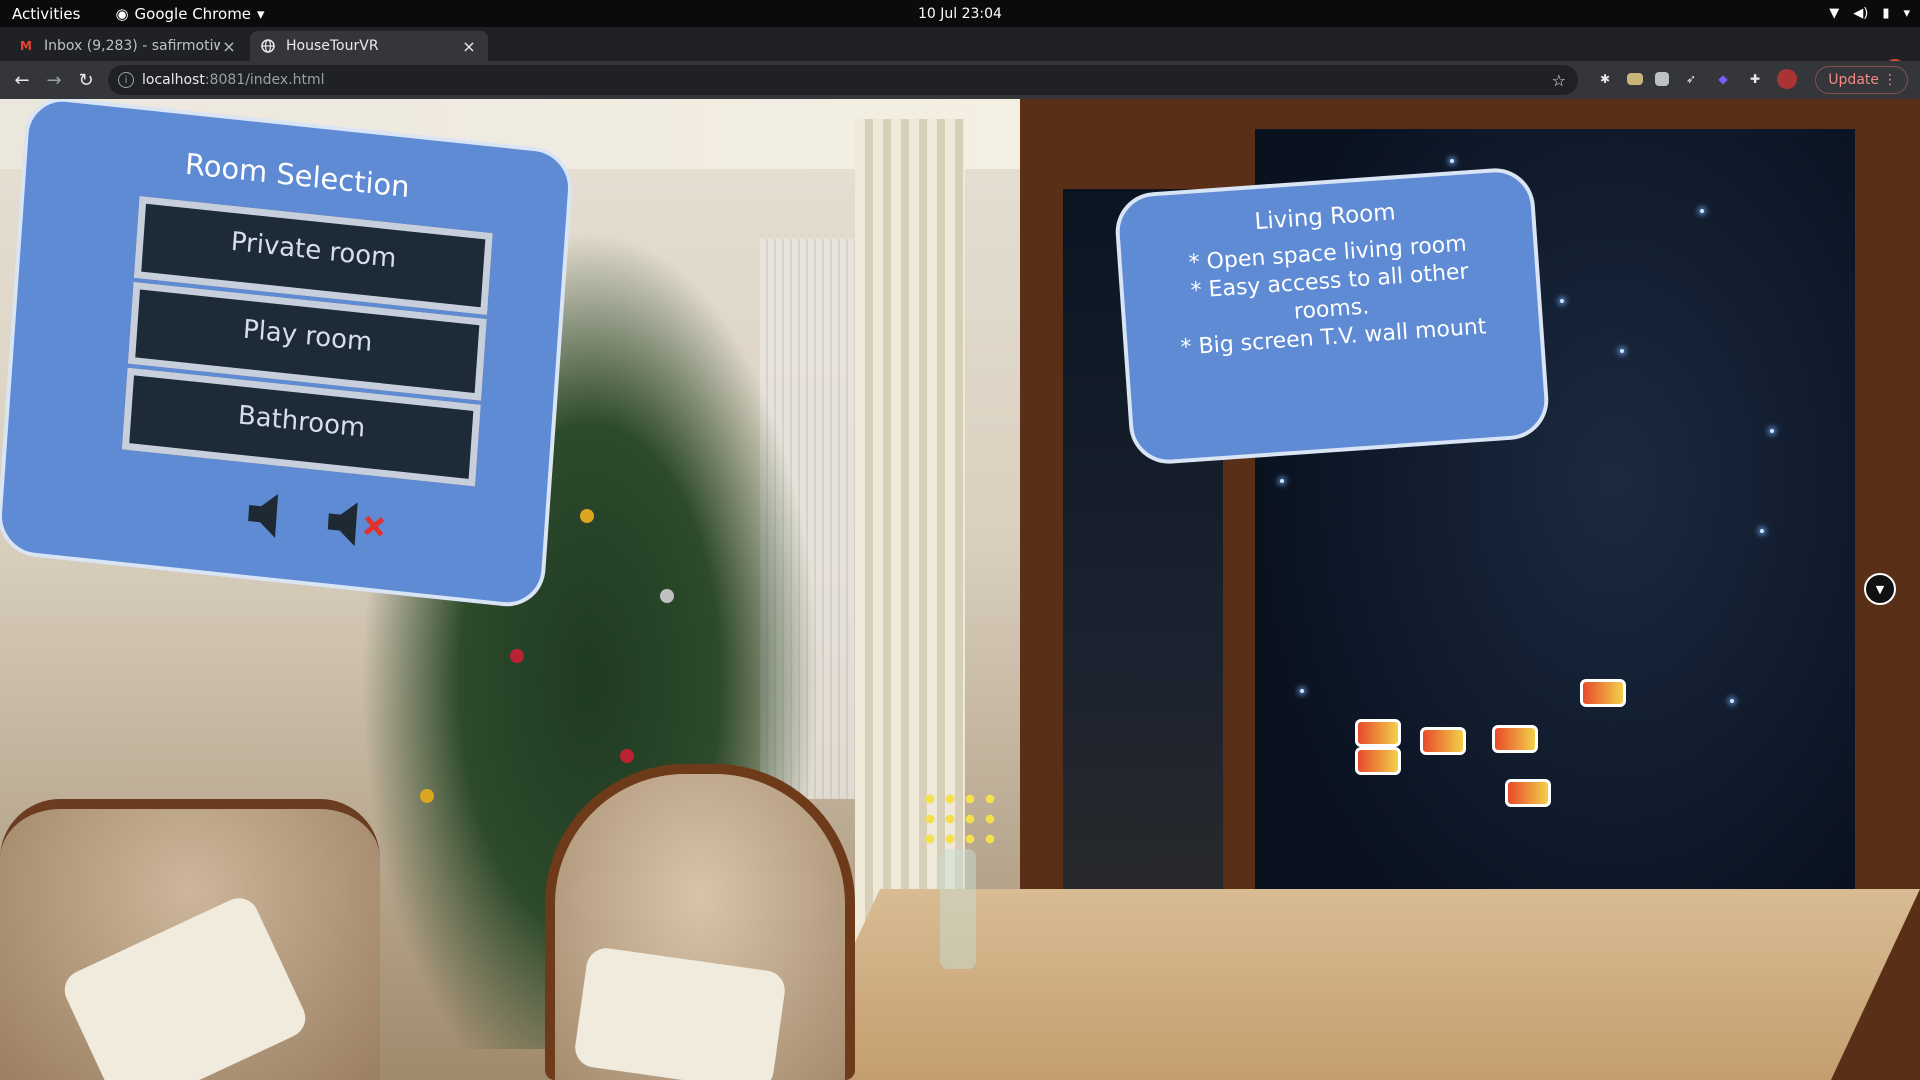  I want to click on yellow-flowers, so click(960, 819).